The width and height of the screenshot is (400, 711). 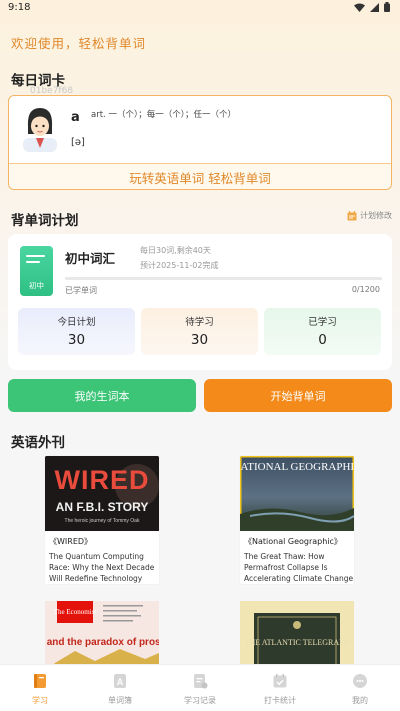 I want to click on telegraph-cover-title: THE ATLANTIC TELEGRAPH, so click(x=297, y=642).